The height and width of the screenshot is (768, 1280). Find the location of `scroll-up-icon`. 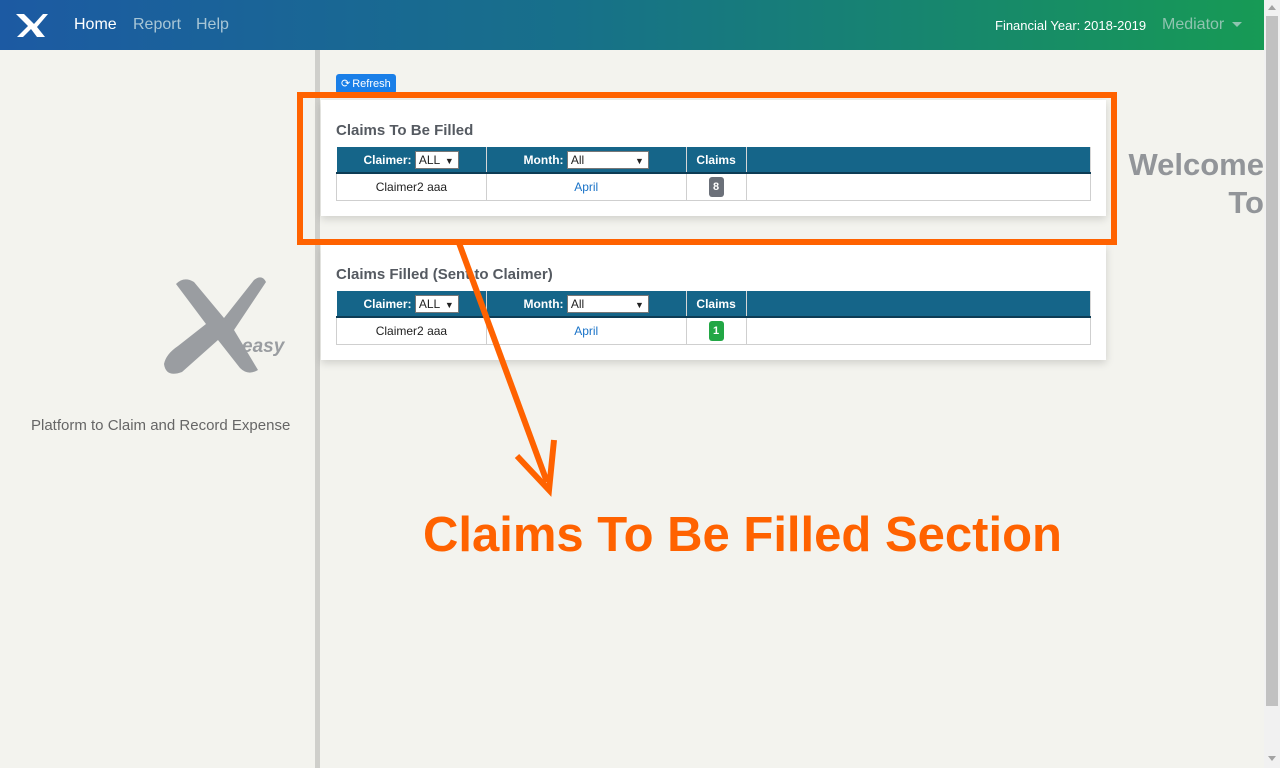

scroll-up-icon is located at coordinates (1272, 7).